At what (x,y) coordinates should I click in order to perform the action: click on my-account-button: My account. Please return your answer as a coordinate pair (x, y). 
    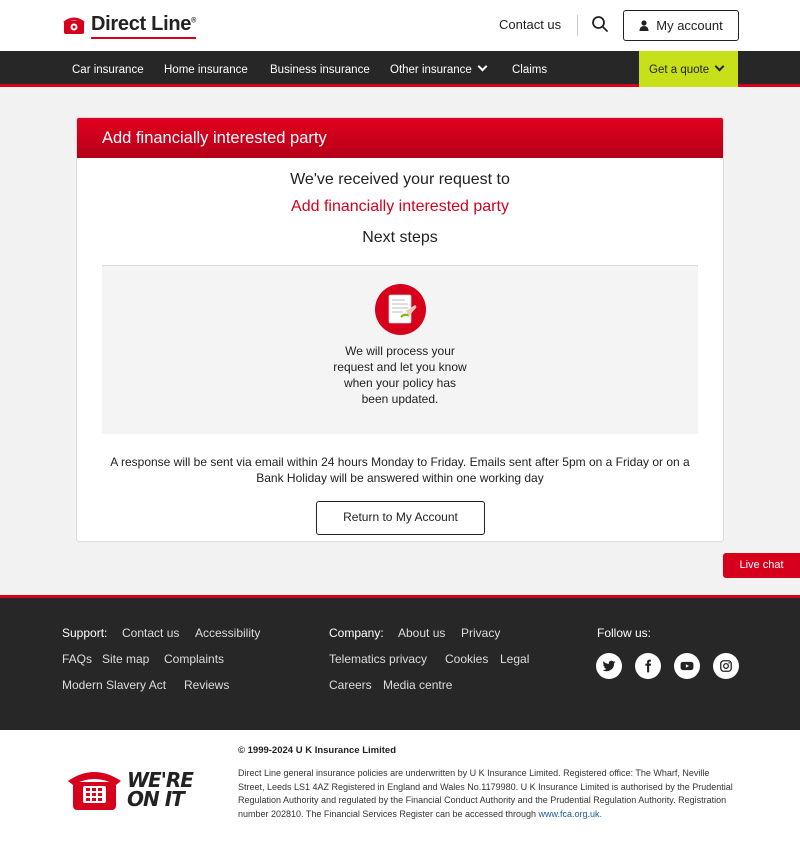
    Looking at the image, I should click on (681, 25).